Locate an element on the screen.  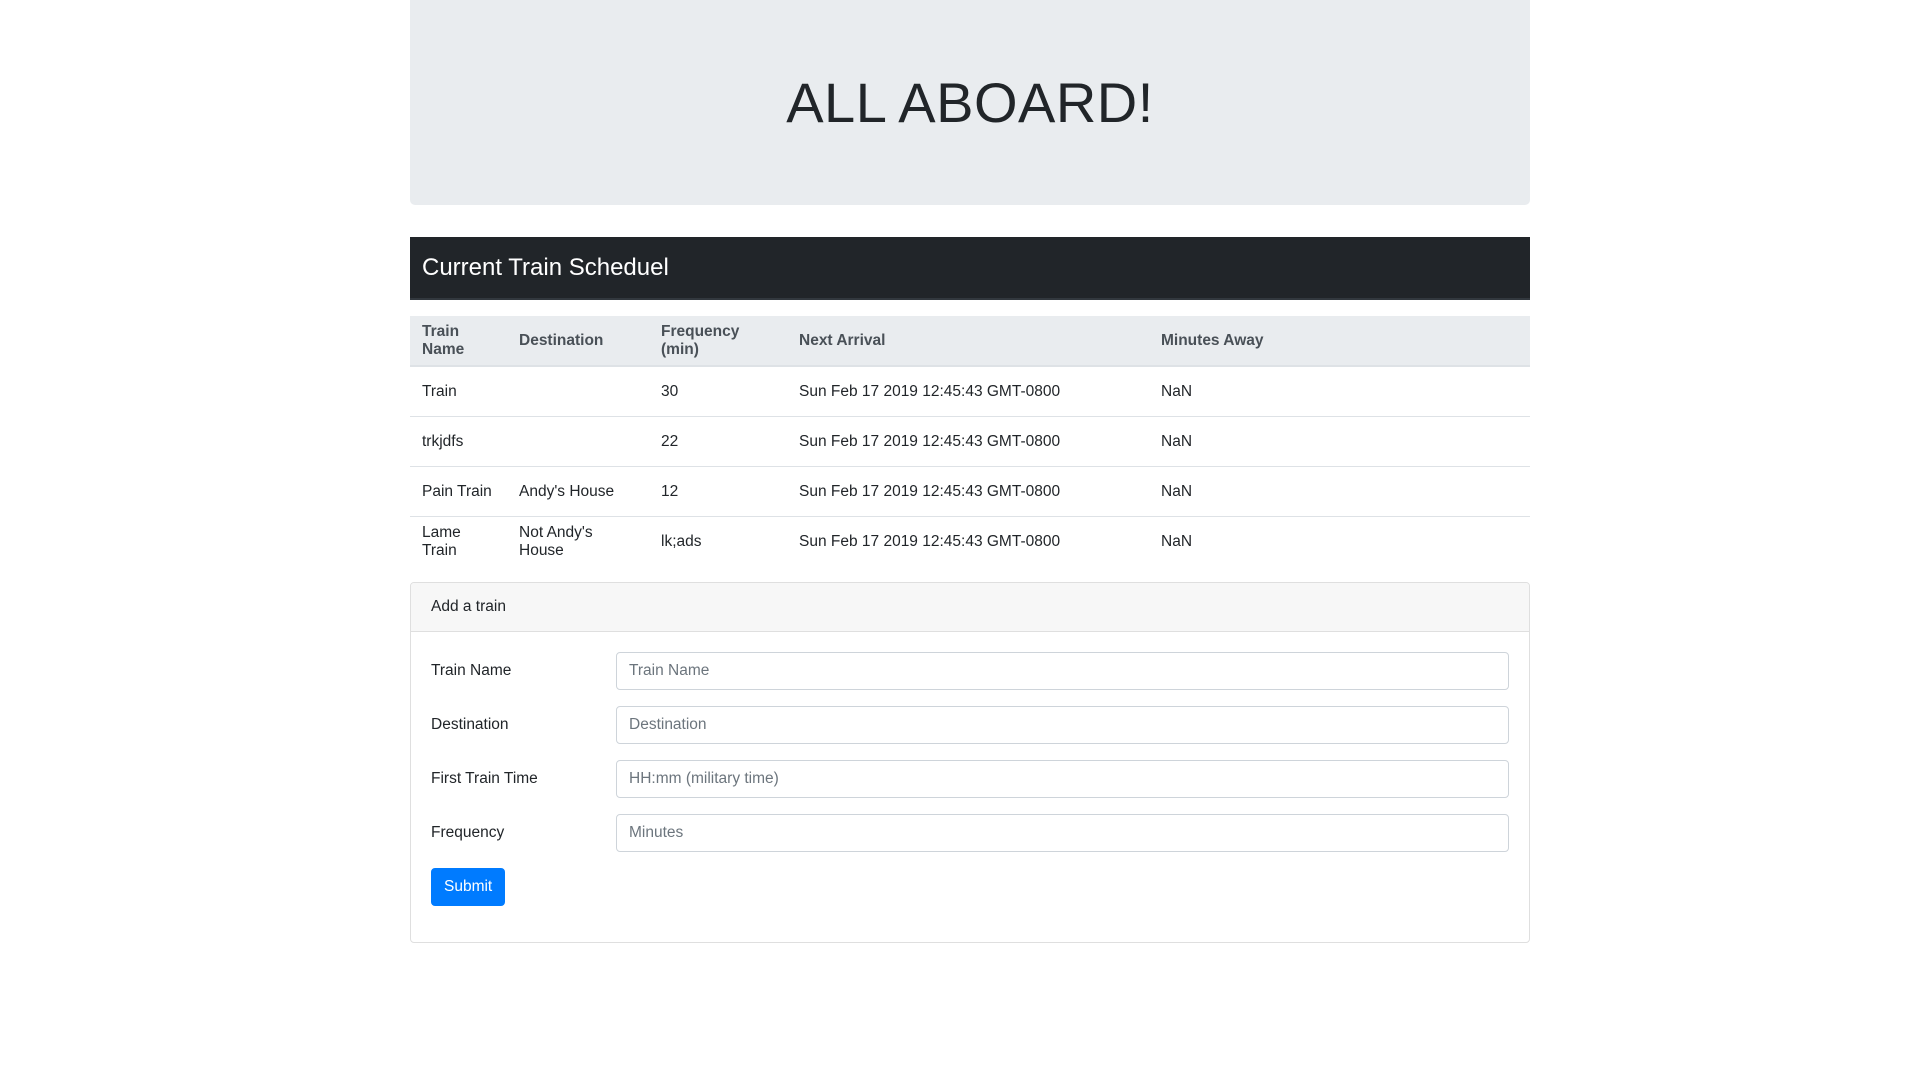
page-title: ALL ABOARD! is located at coordinates (970, 102).